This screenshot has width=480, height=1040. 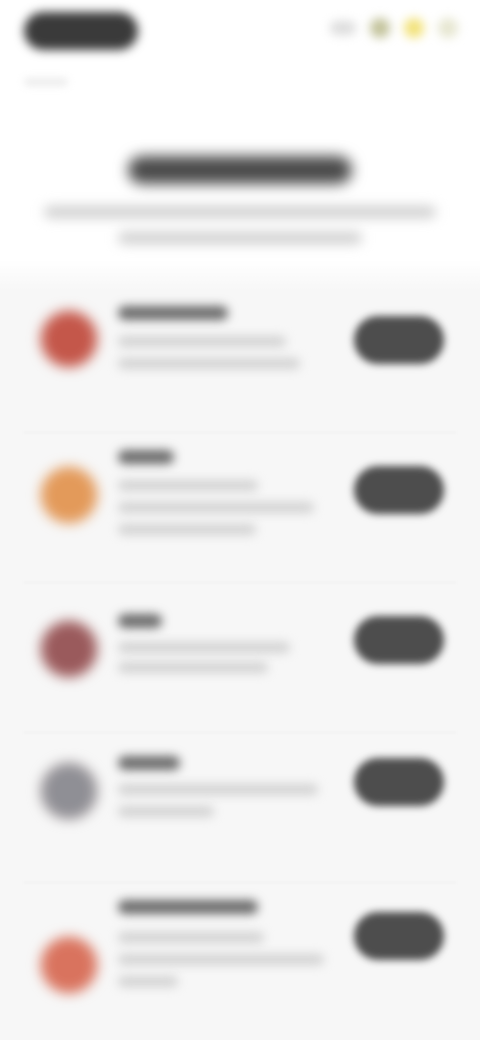 I want to click on page-title, so click(x=240, y=170).